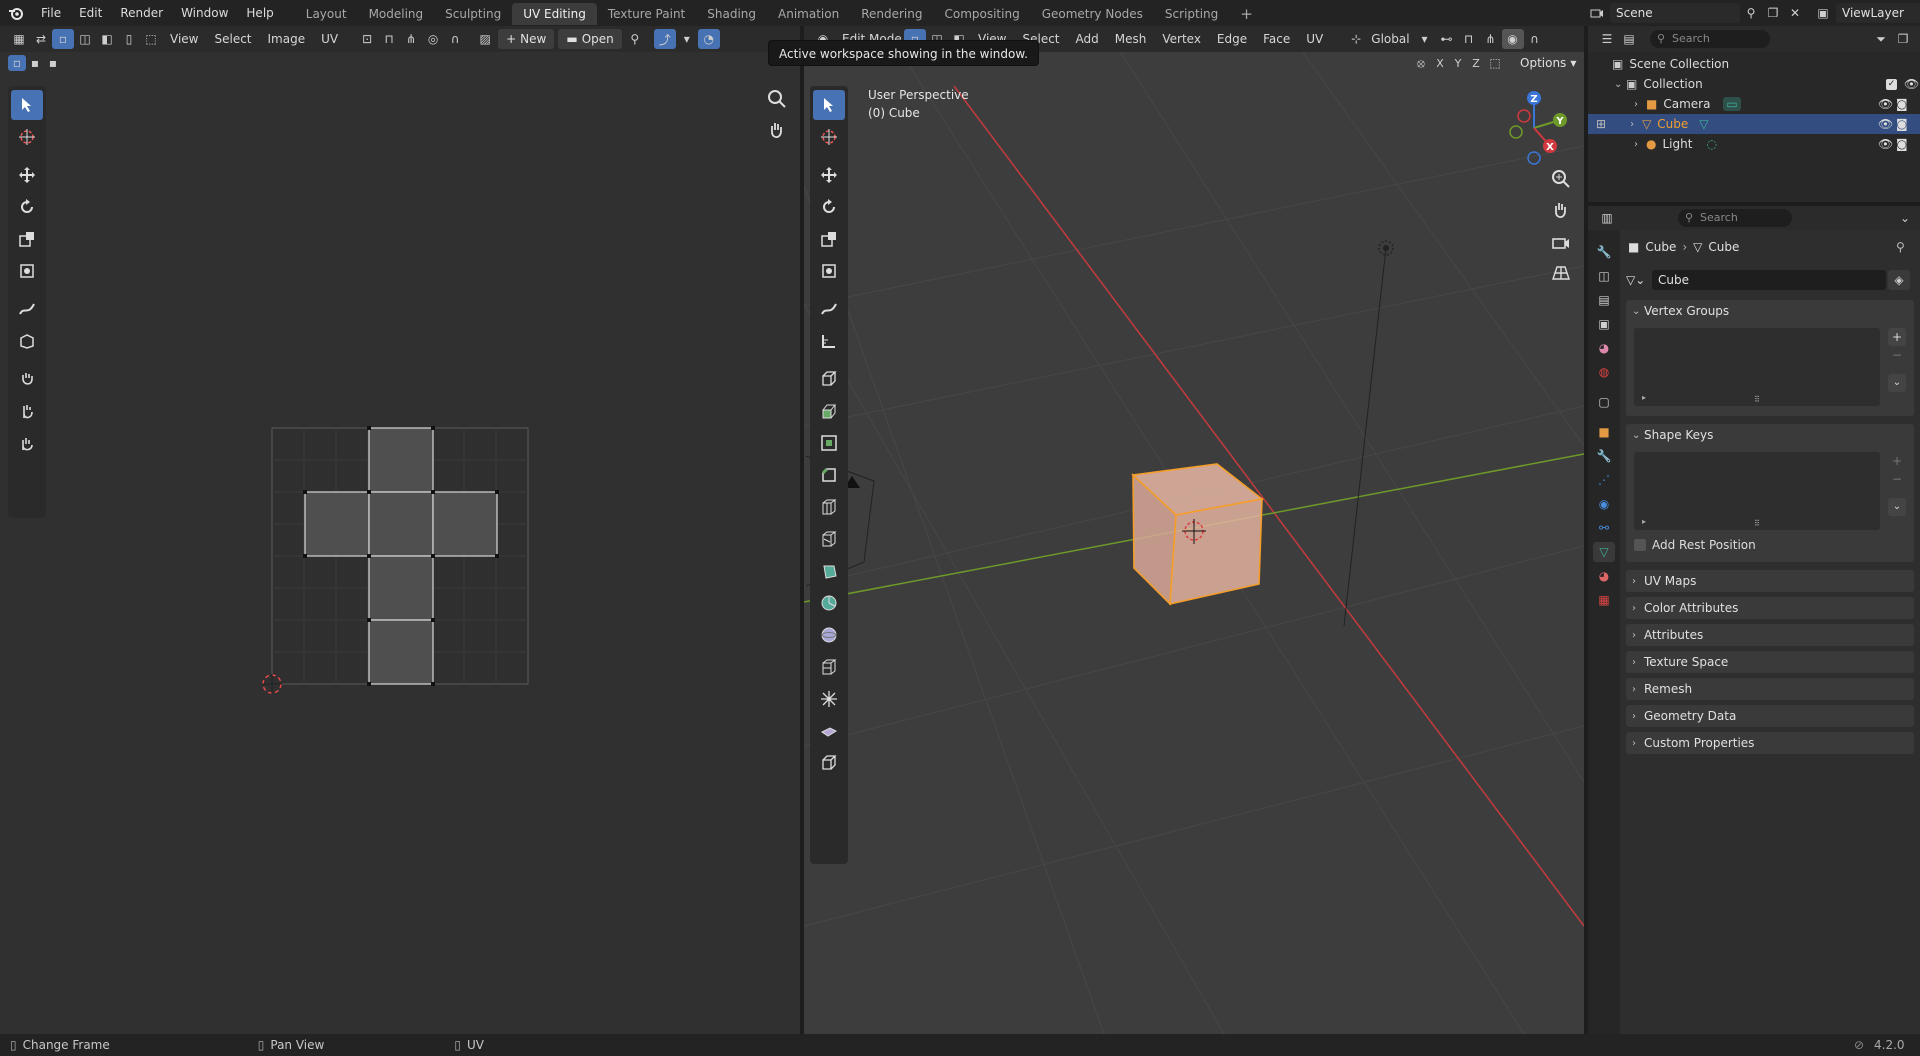 The height and width of the screenshot is (1056, 1920). What do you see at coordinates (259, 13) in the screenshot?
I see `menu-help: Help` at bounding box center [259, 13].